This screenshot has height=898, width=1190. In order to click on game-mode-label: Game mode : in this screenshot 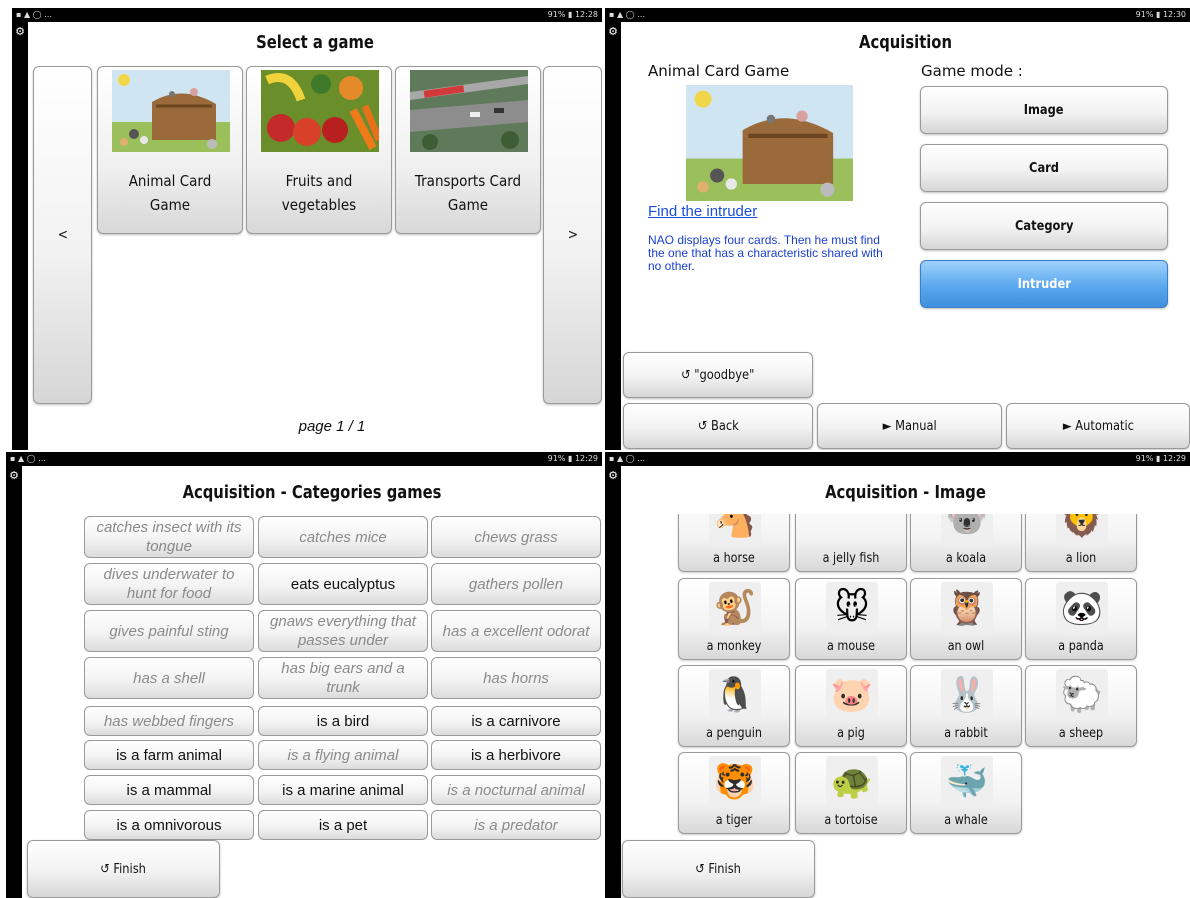, I will do `click(972, 71)`.